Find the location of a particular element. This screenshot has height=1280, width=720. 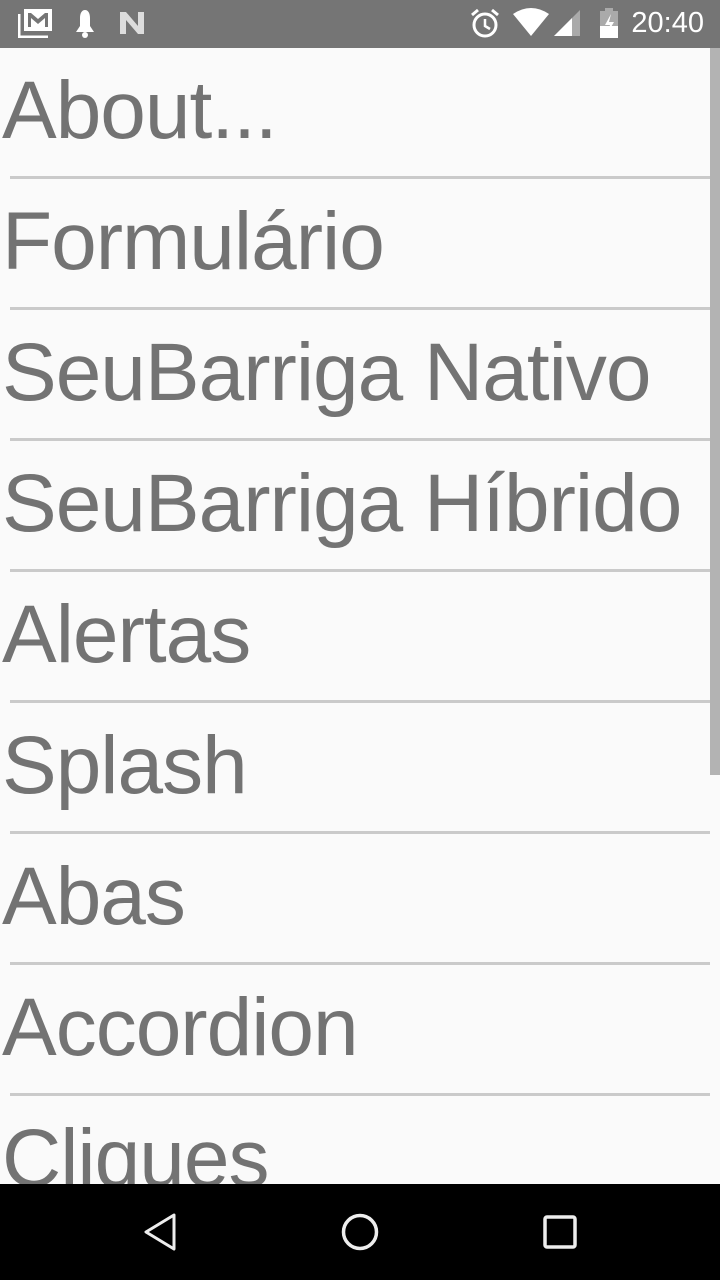

menu-item-seubarriga-hibrido: SeuBarriga Híbrido is located at coordinates (360, 506).